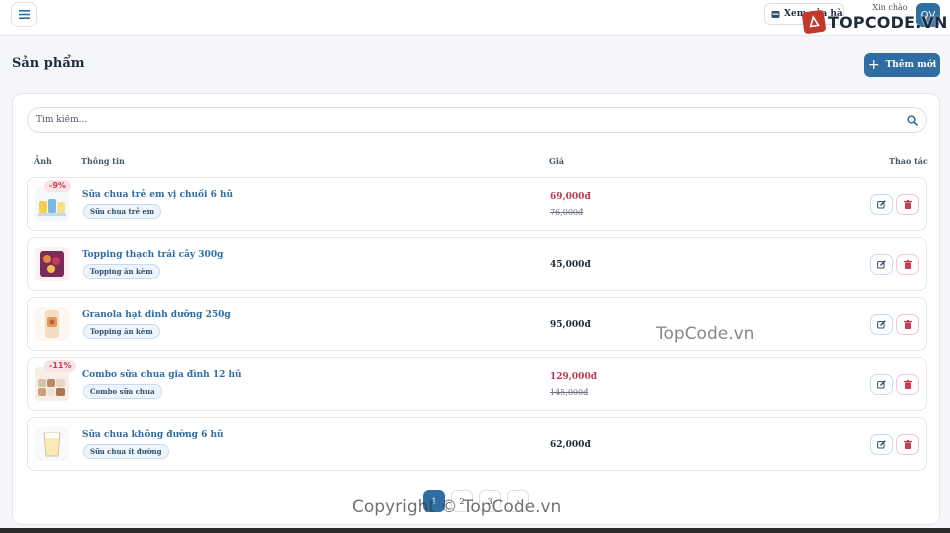 This screenshot has width=950, height=533. Describe the element at coordinates (475, 530) in the screenshot. I see `bottom-edge-bar` at that location.